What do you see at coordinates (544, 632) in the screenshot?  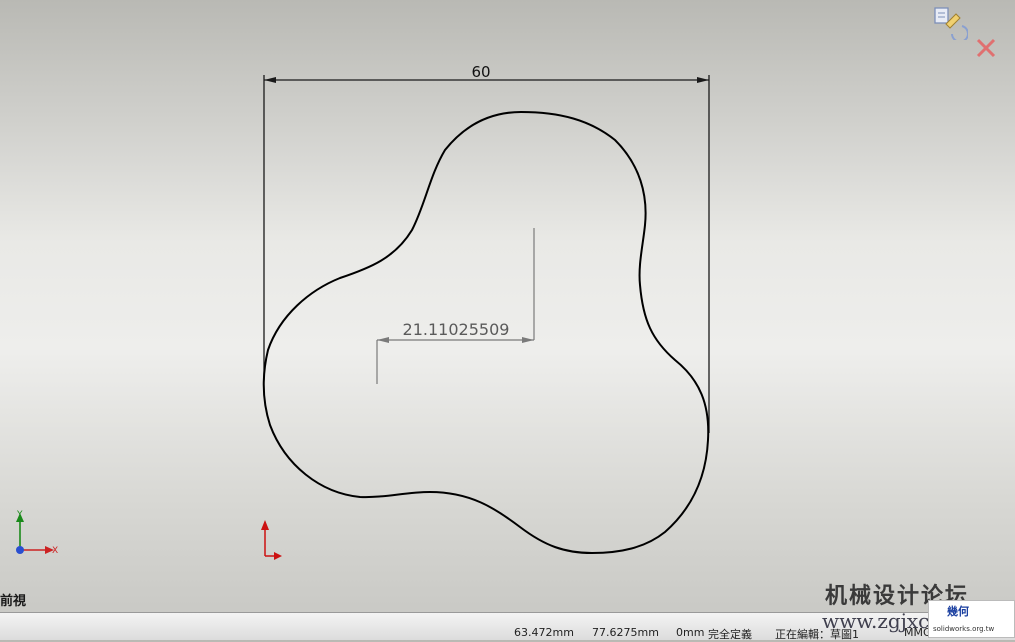 I see `status-x-coord: 63.472mm` at bounding box center [544, 632].